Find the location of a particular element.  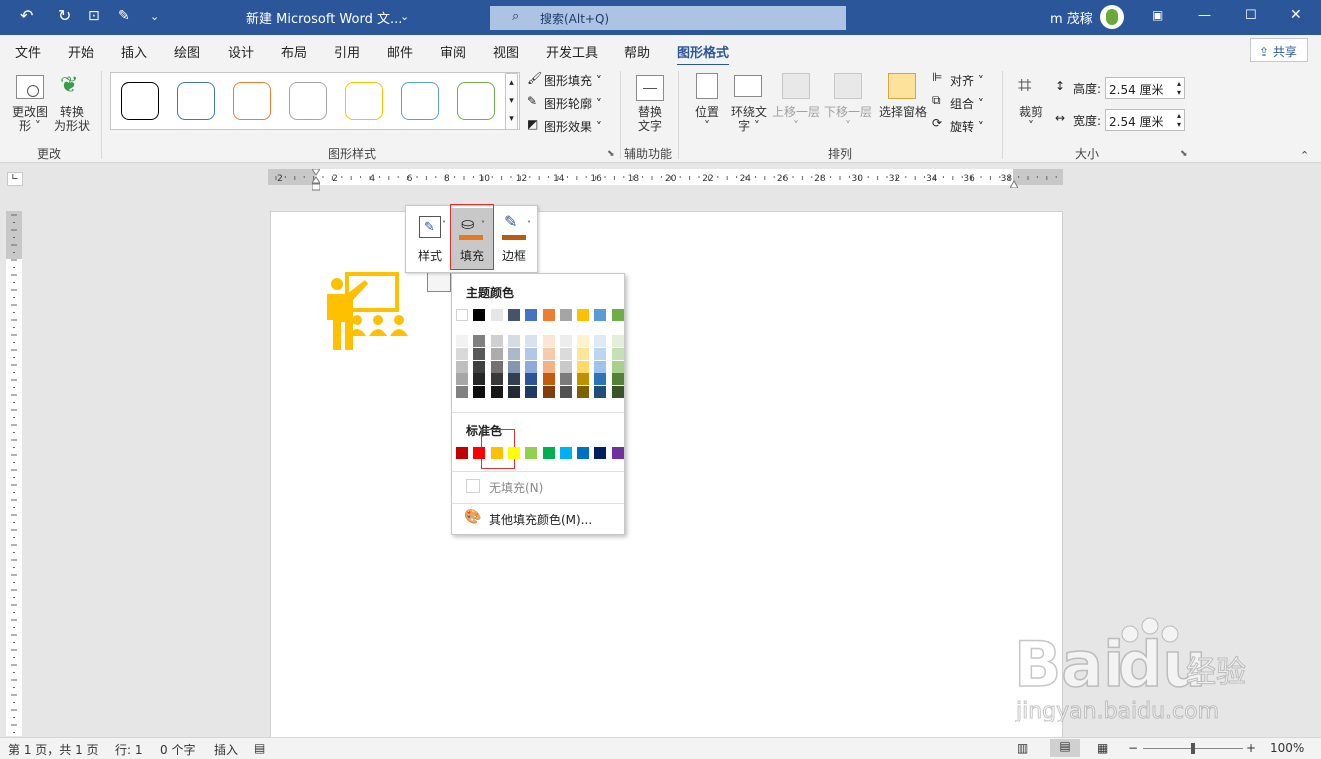

align-button: 对齐 ˅ is located at coordinates (967, 80).